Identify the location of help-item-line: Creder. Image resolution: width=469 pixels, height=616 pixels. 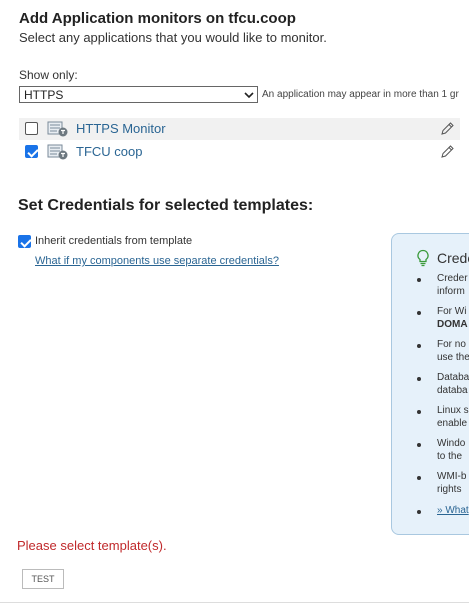
(452, 278).